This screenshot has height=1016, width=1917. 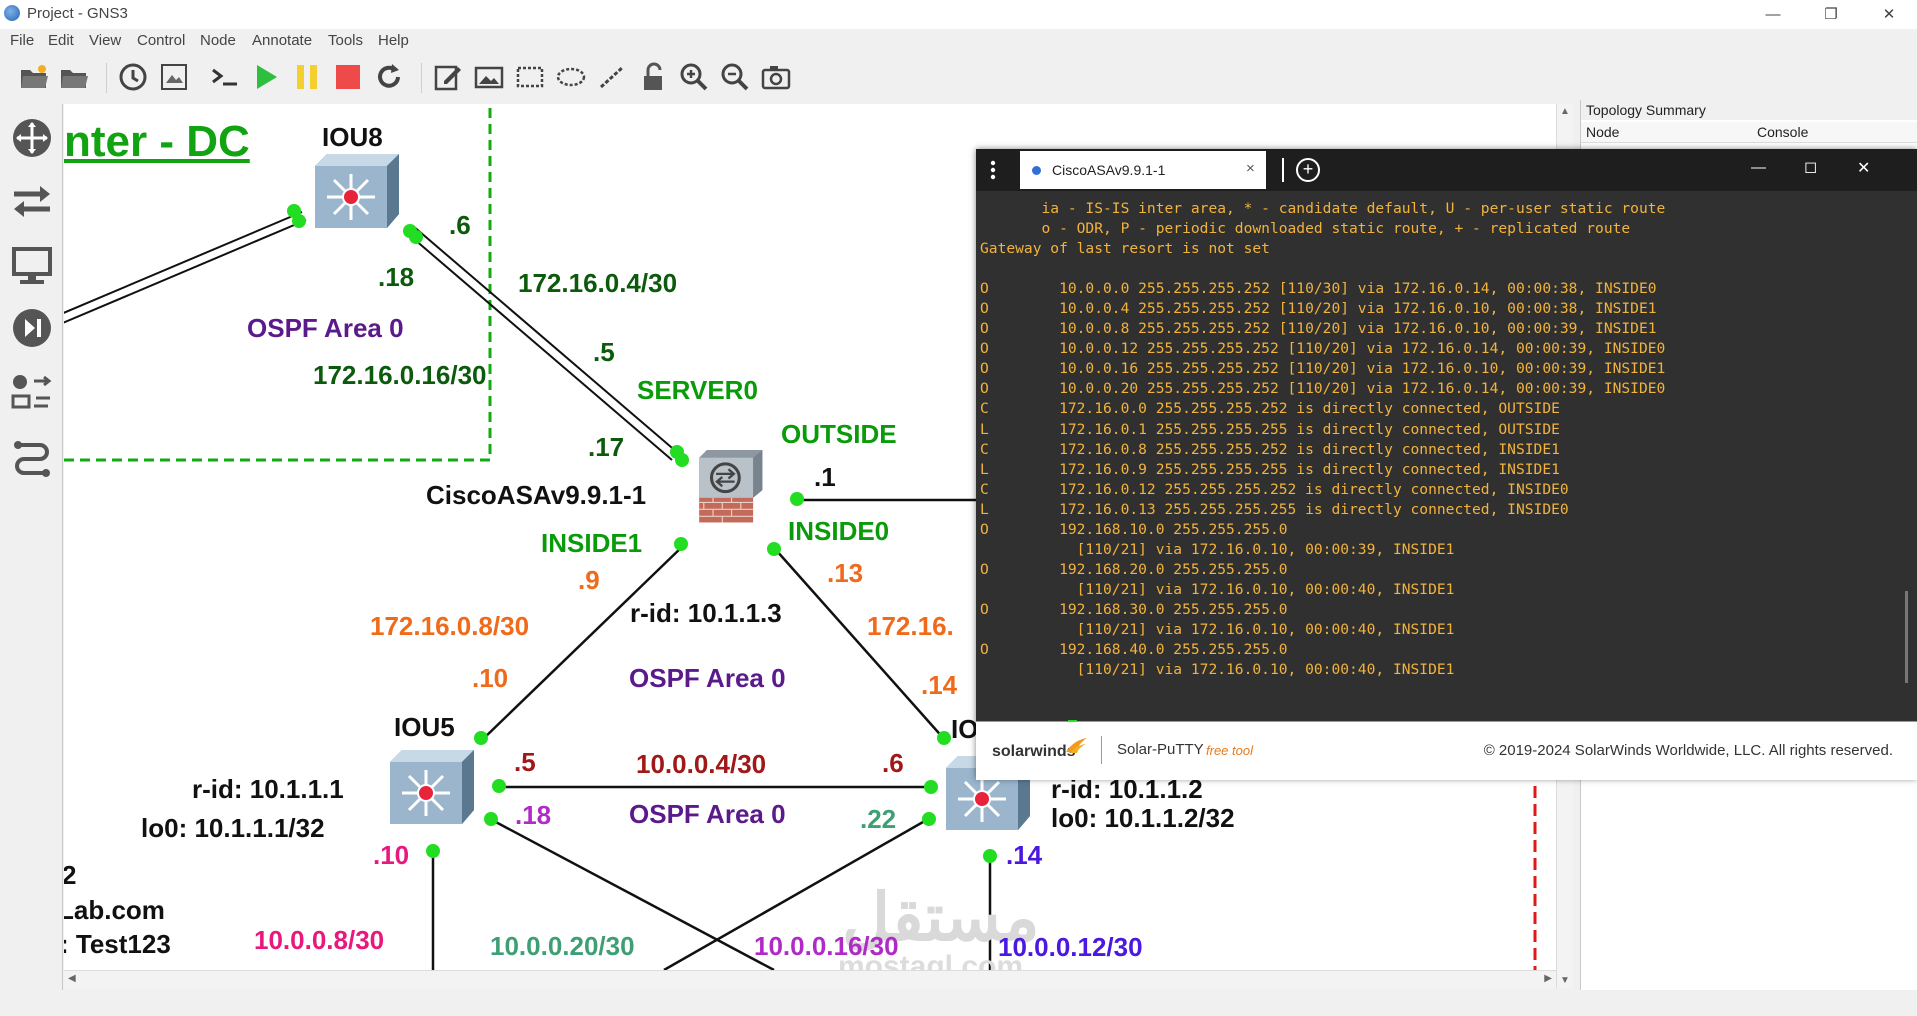 What do you see at coordinates (307, 77) in the screenshot?
I see `pause-icon` at bounding box center [307, 77].